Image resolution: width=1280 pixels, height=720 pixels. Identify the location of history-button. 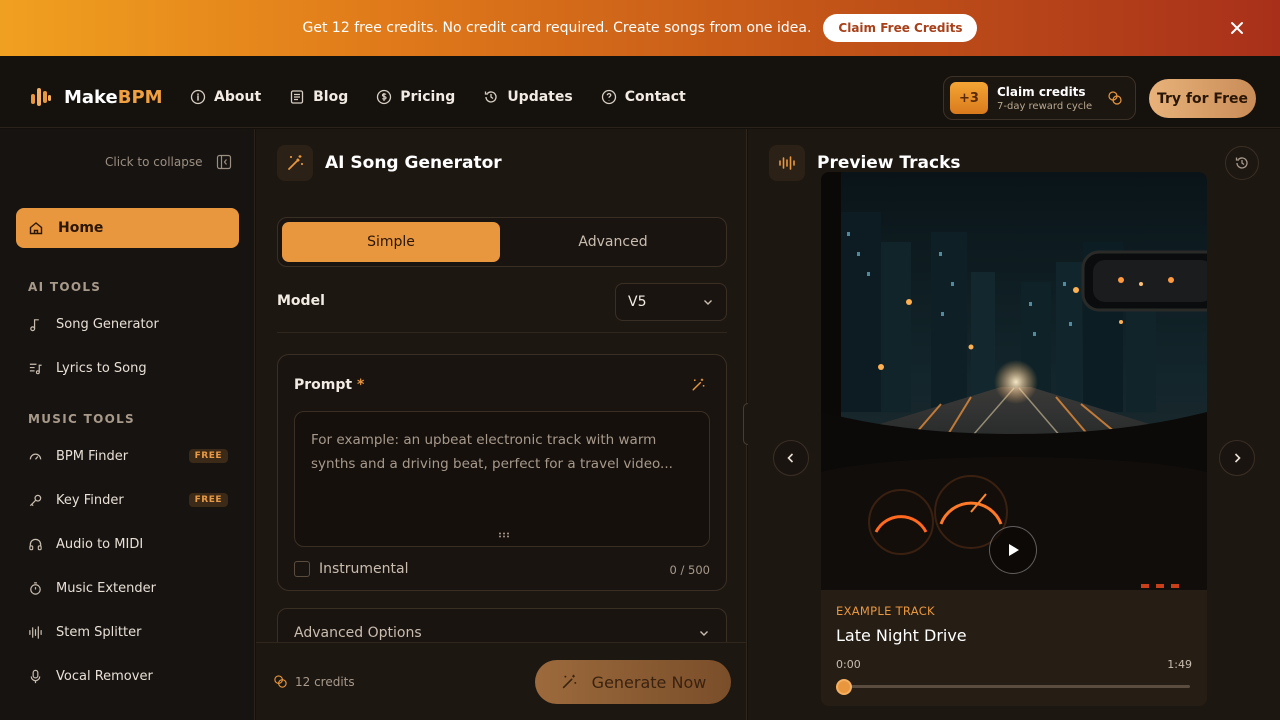
(1242, 163).